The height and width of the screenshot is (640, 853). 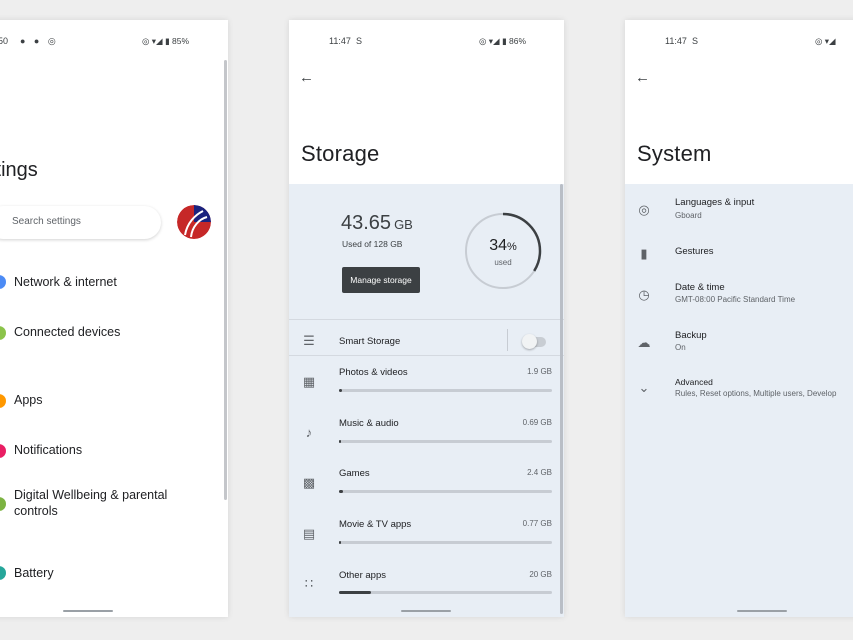 What do you see at coordinates (691, 335) in the screenshot?
I see `system-item-label: Backup` at bounding box center [691, 335].